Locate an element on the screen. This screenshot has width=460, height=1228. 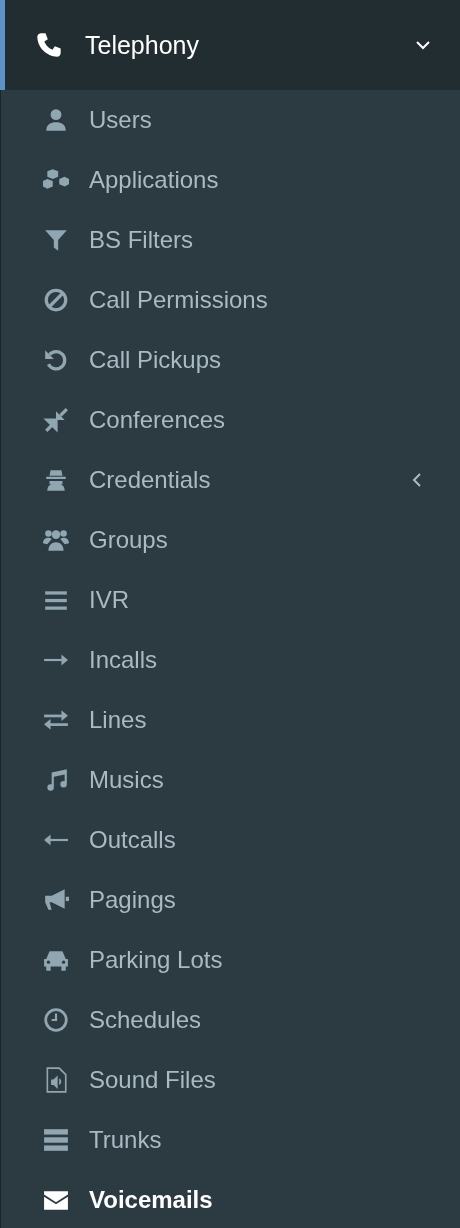
menu-item: Conferences is located at coordinates (230, 420).